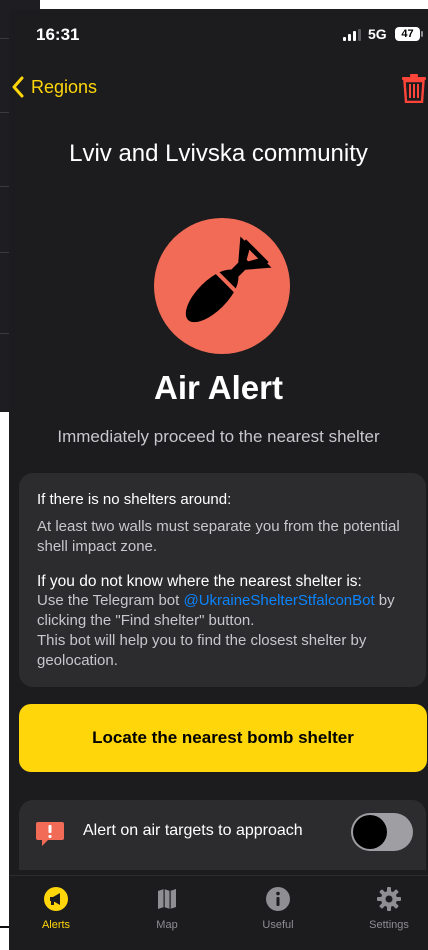 Image resolution: width=428 pixels, height=950 pixels. I want to click on signal-icon, so click(352, 35).